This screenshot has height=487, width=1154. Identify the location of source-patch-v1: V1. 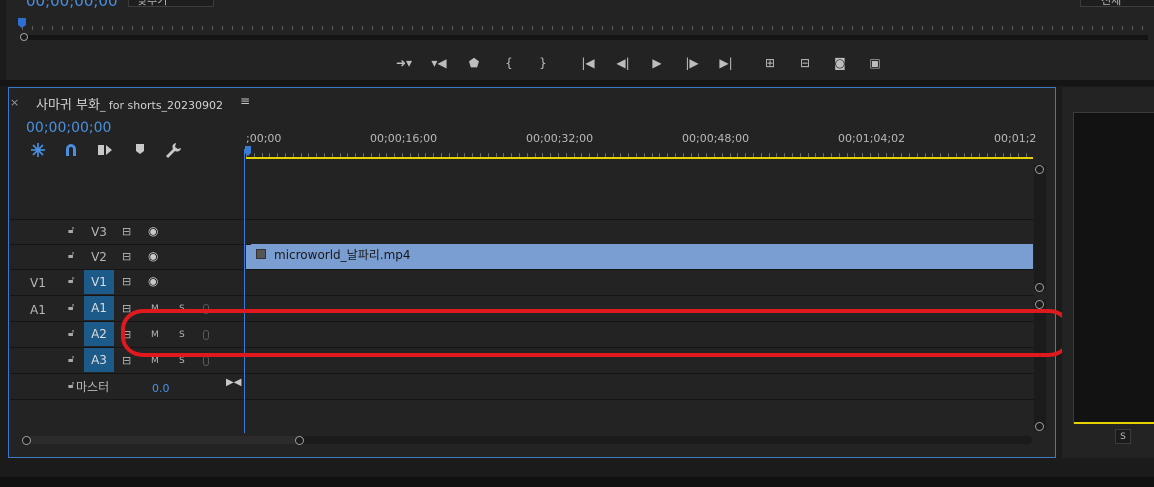
(41, 283).